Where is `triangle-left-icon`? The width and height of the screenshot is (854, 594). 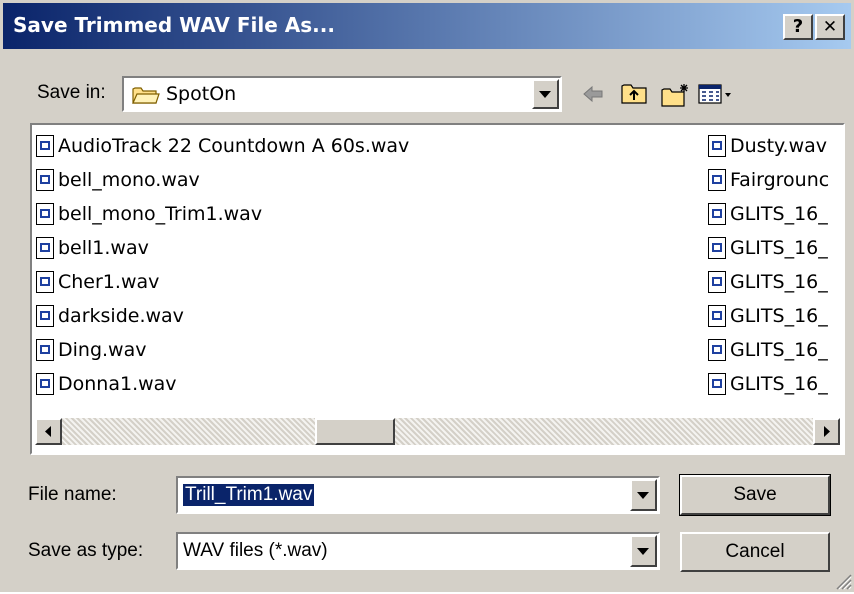
triangle-left-icon is located at coordinates (48, 431).